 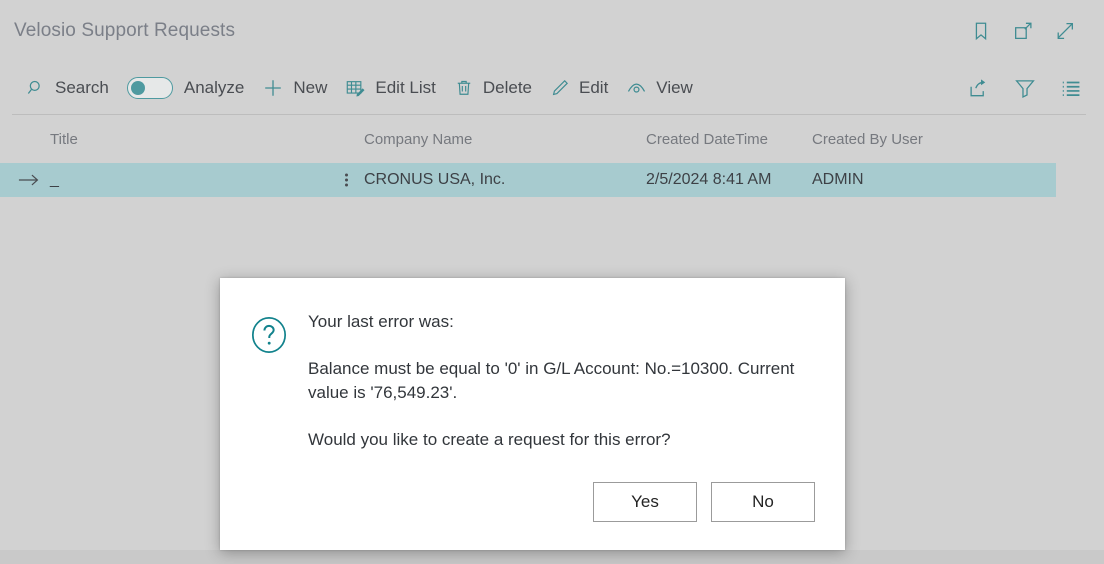 I want to click on yes-button: Yes, so click(x=645, y=502).